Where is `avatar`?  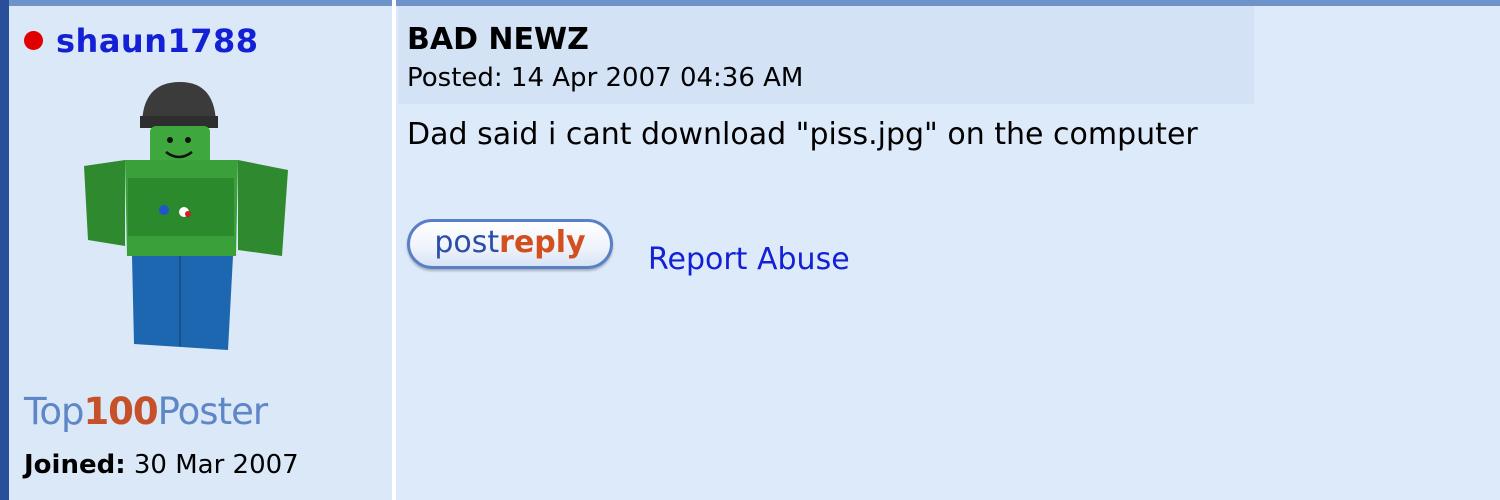
avatar is located at coordinates (185, 213).